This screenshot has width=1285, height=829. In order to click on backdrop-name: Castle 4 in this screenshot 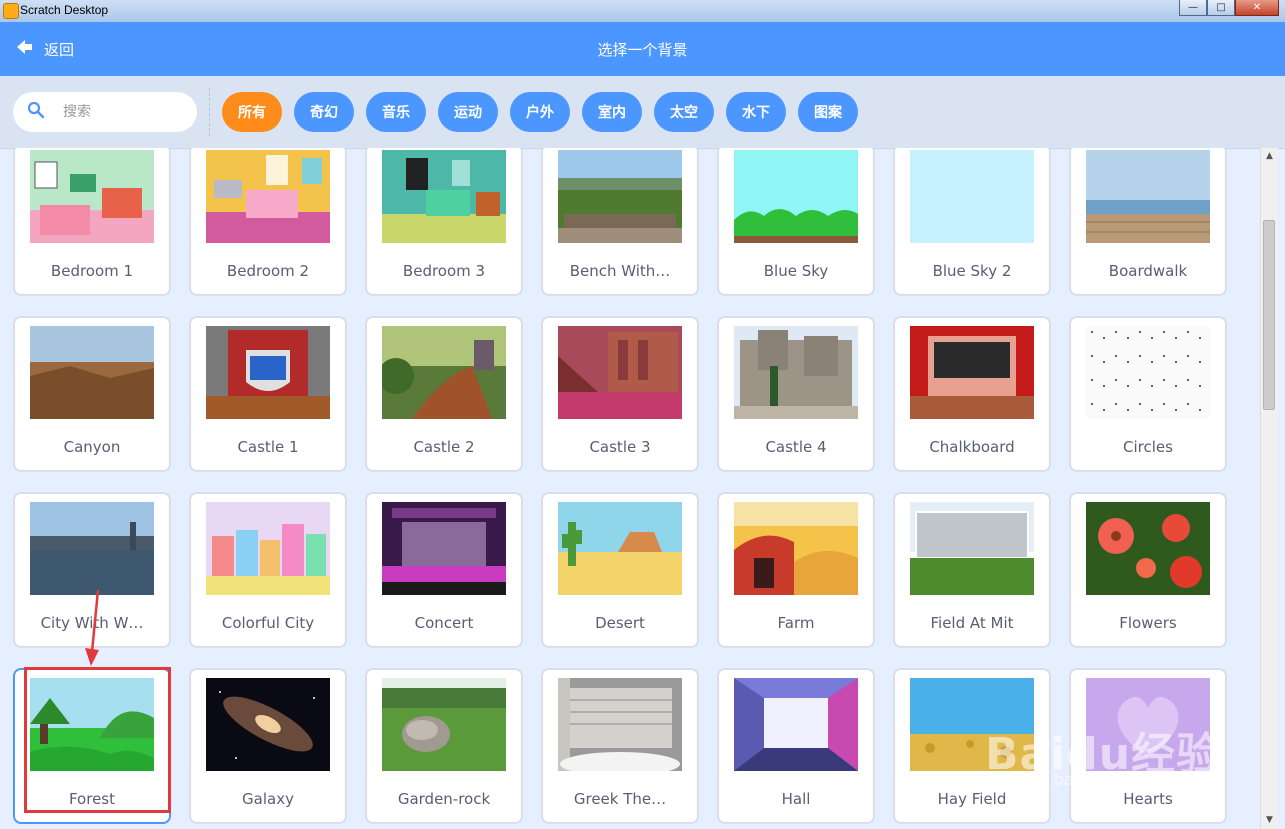, I will do `click(796, 447)`.